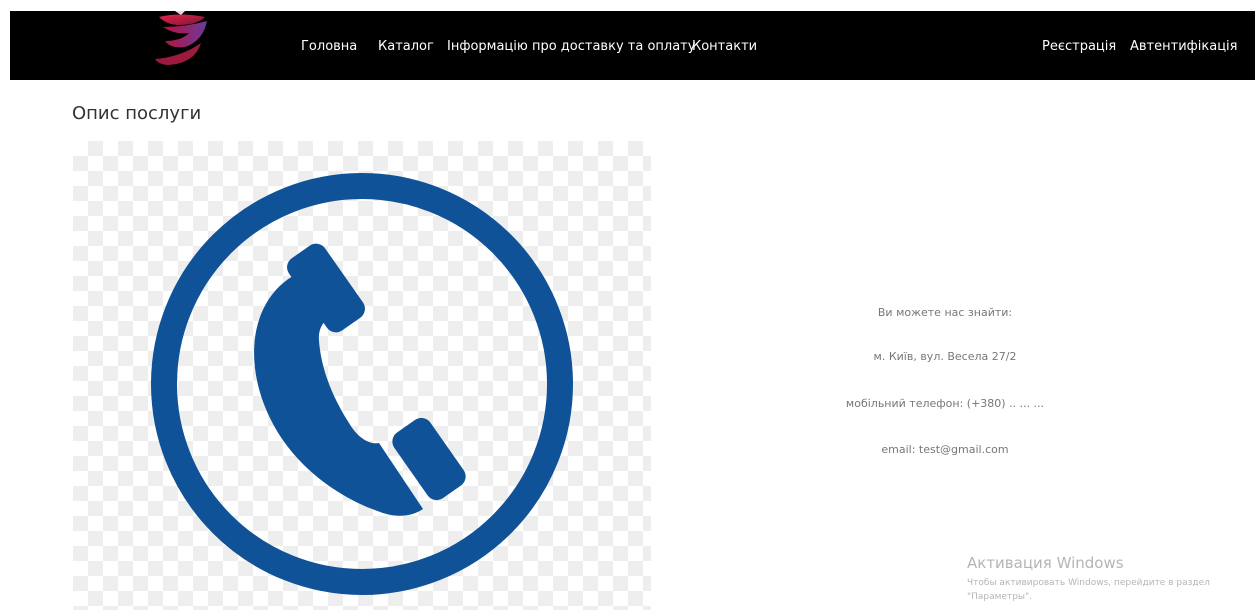 The image size is (1255, 610). I want to click on contact-email: email: test@gmail.com, so click(945, 449).